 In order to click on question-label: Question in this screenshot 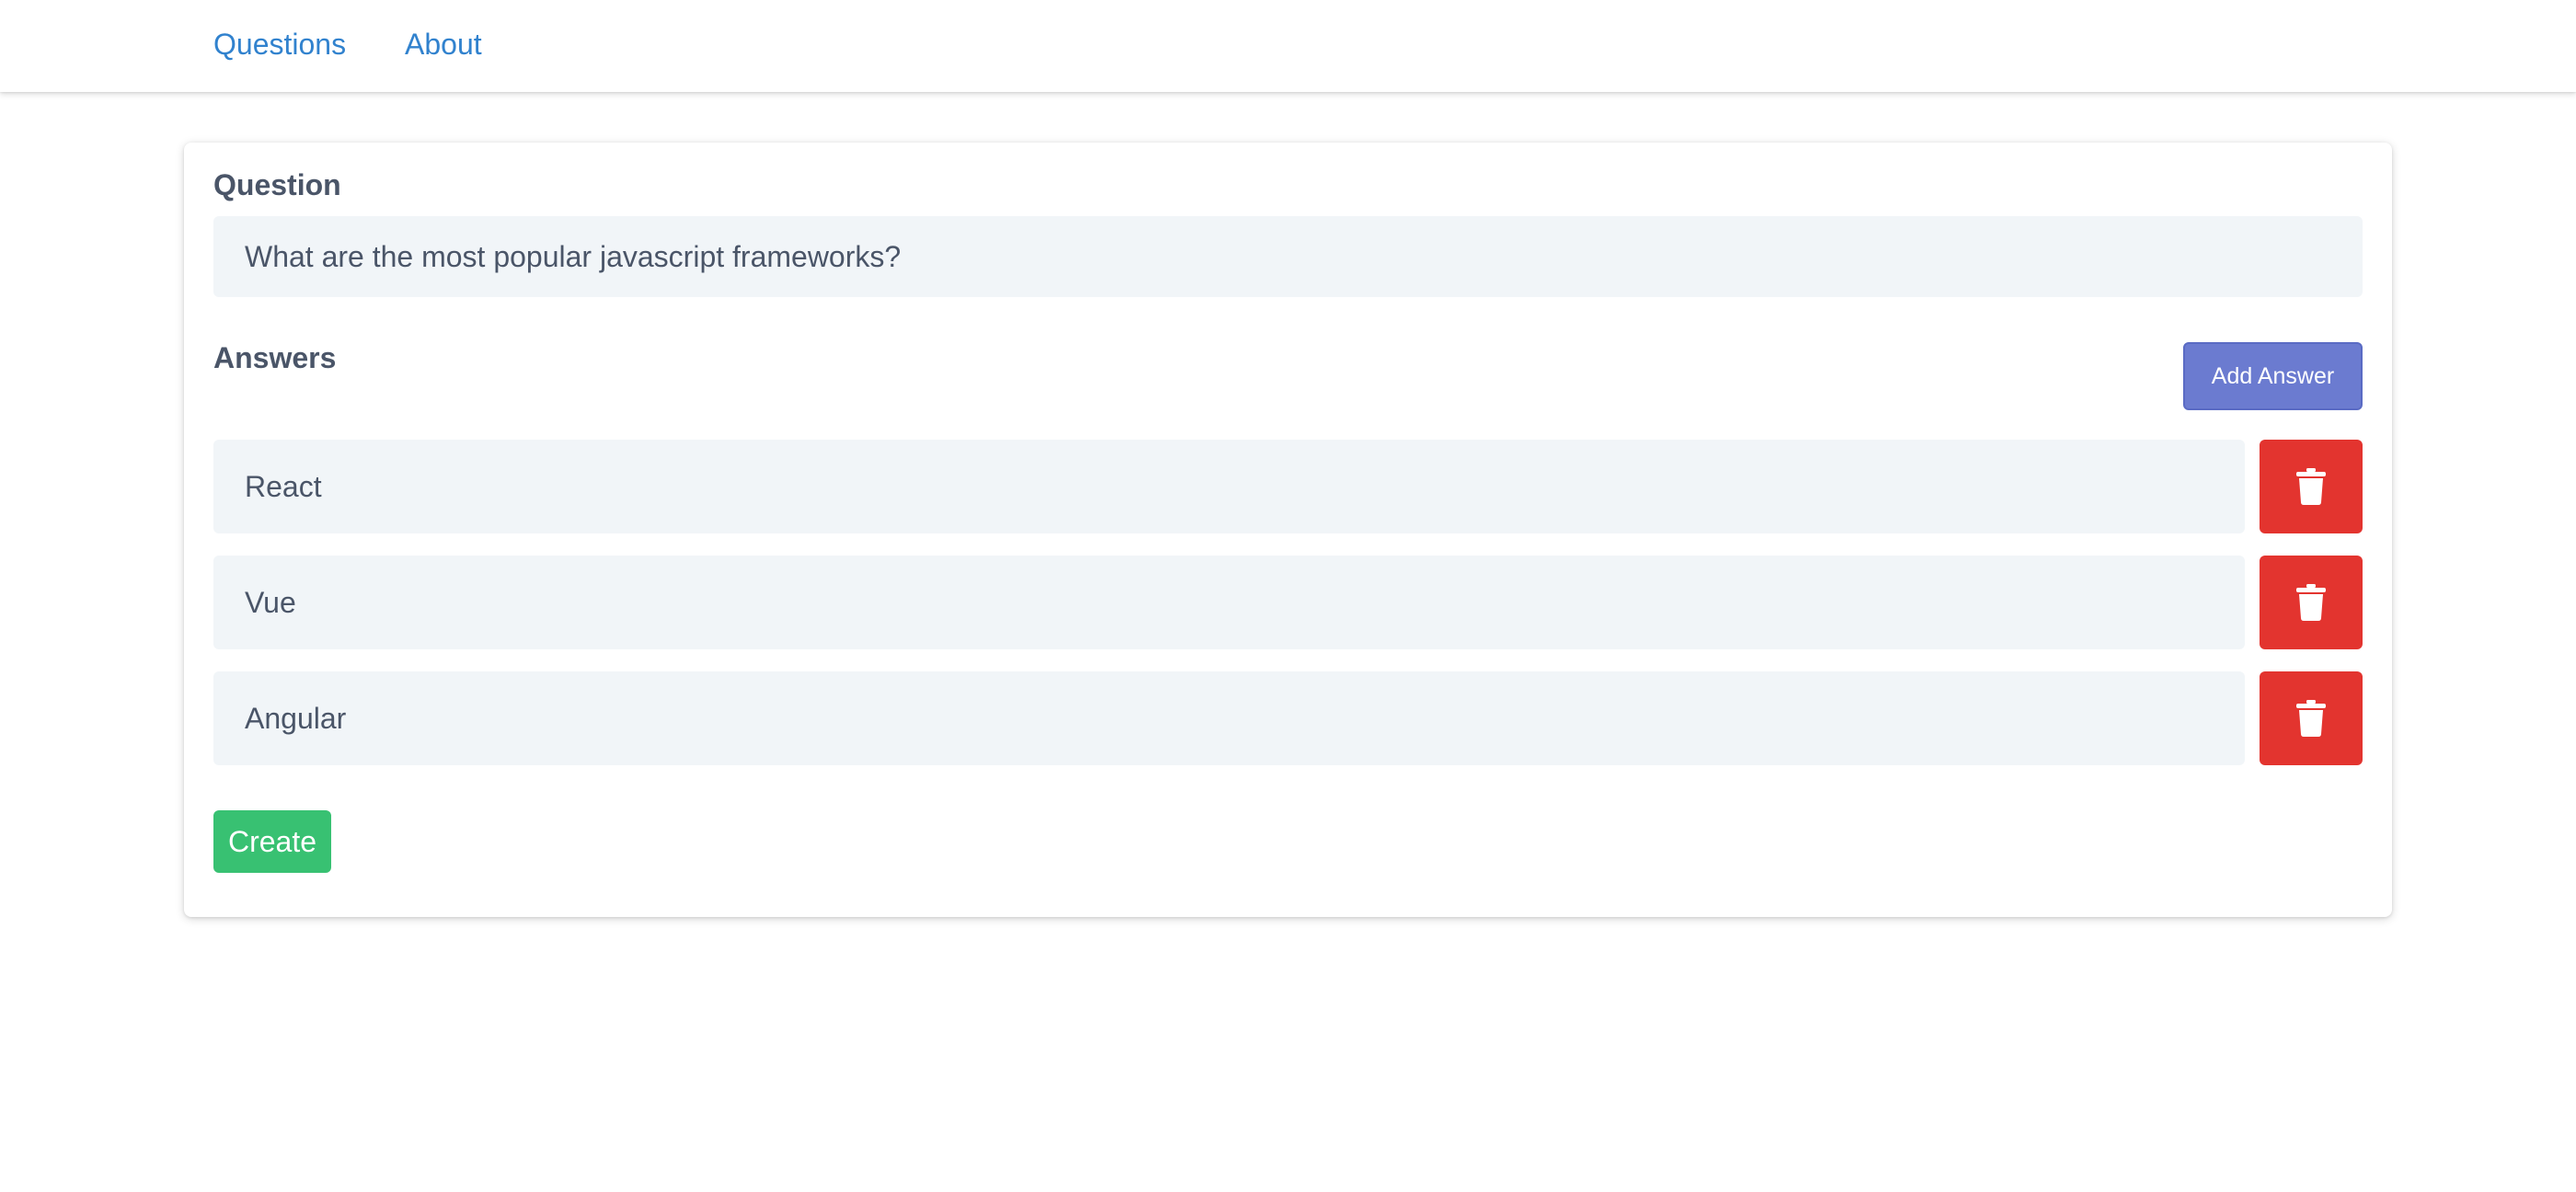, I will do `click(277, 184)`.